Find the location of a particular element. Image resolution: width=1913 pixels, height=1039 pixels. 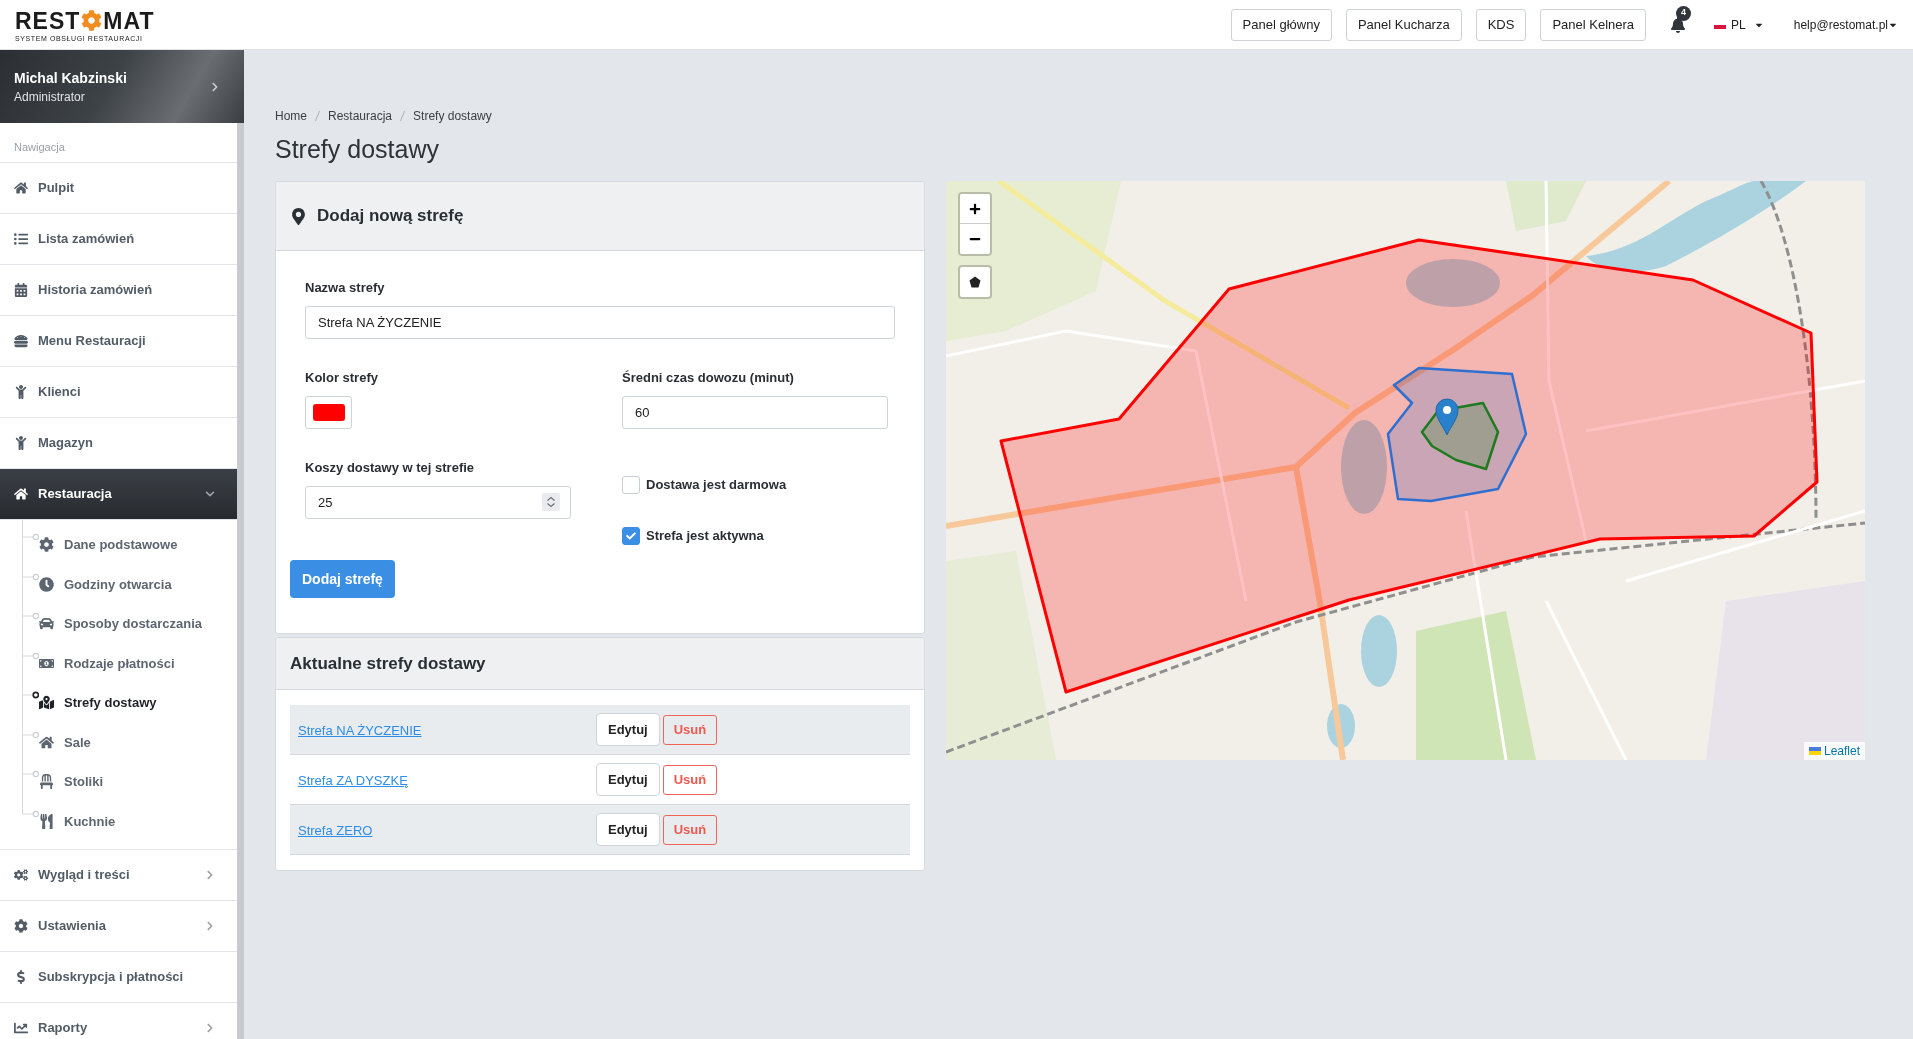

sidebar-subitem: Stoliki is located at coordinates (118, 782).